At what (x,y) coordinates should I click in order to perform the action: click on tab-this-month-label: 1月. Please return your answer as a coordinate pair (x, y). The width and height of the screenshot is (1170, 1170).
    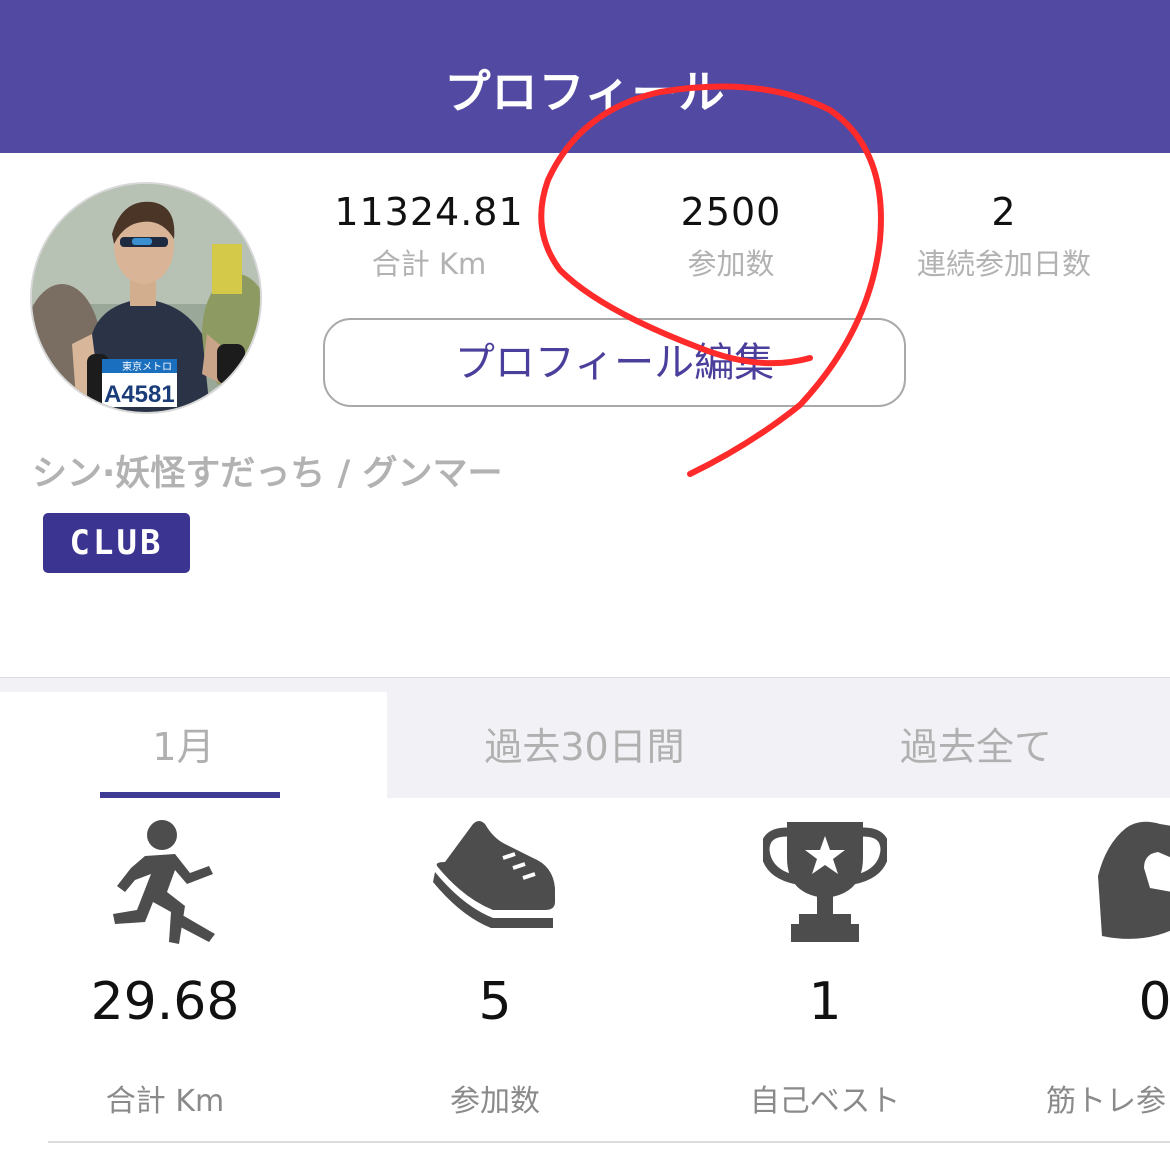
    Looking at the image, I should click on (183, 747).